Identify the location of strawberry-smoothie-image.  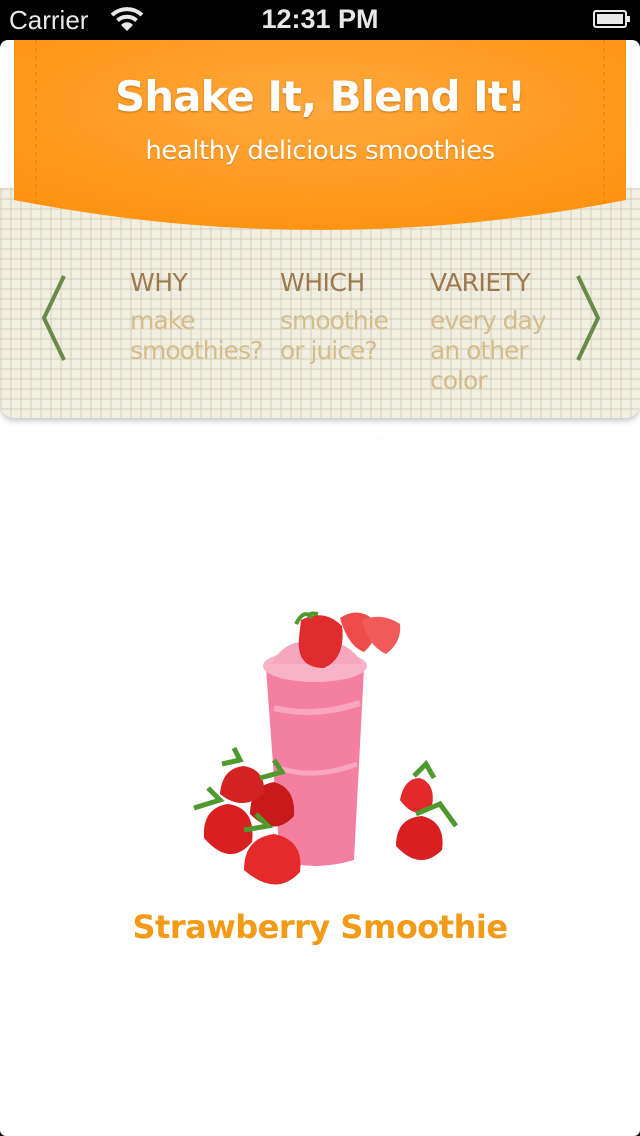
(317, 738).